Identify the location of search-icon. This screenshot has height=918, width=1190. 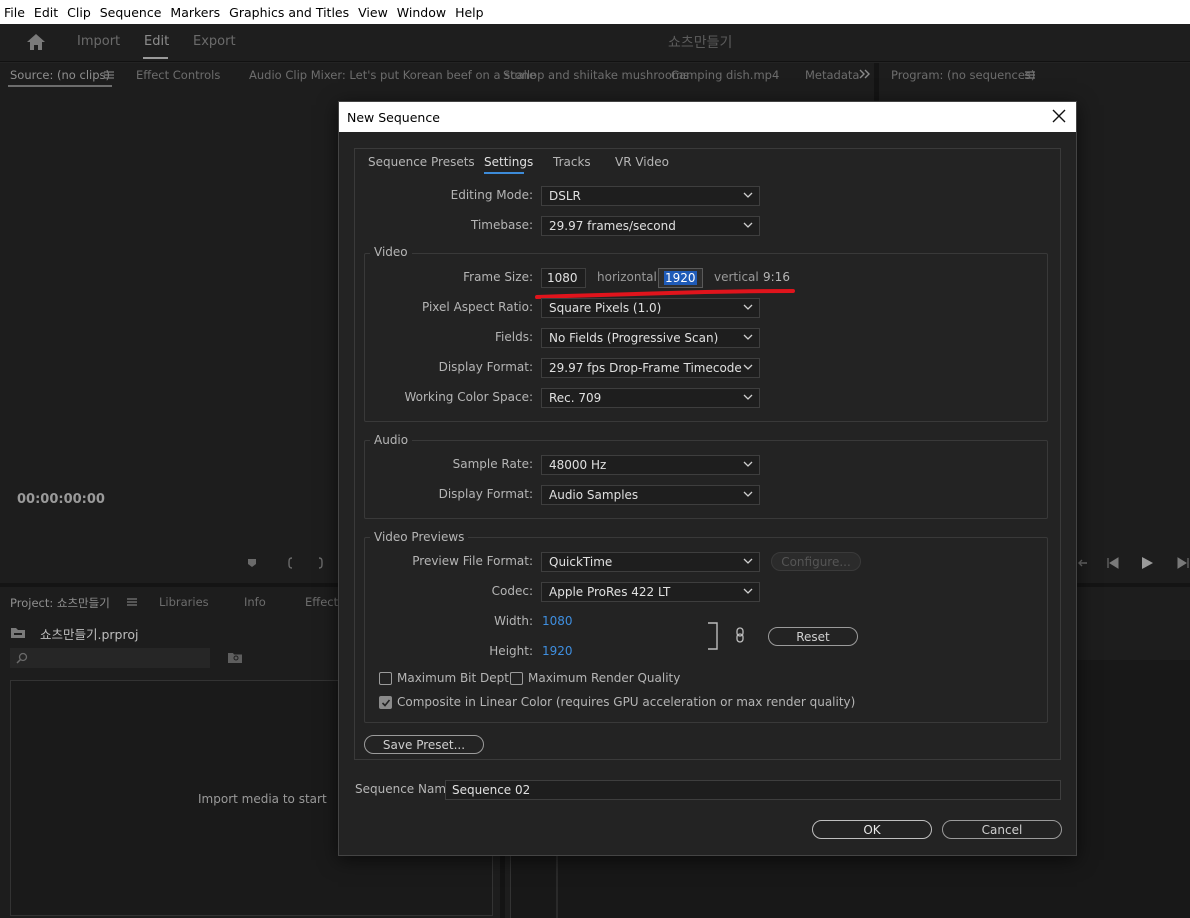
(22, 658).